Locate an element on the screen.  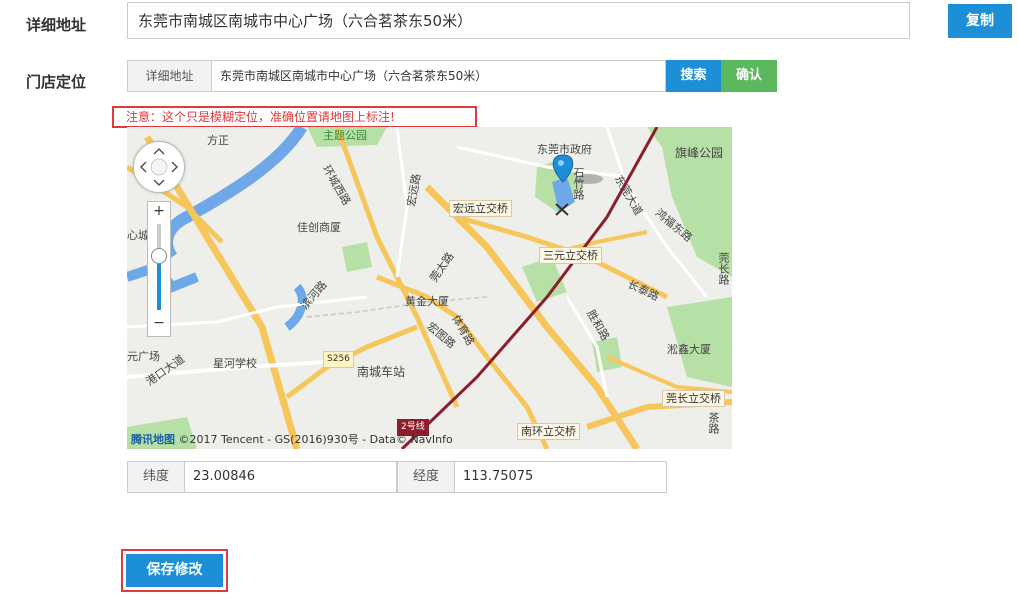
map-tag: 南环立交桥 is located at coordinates (548, 431).